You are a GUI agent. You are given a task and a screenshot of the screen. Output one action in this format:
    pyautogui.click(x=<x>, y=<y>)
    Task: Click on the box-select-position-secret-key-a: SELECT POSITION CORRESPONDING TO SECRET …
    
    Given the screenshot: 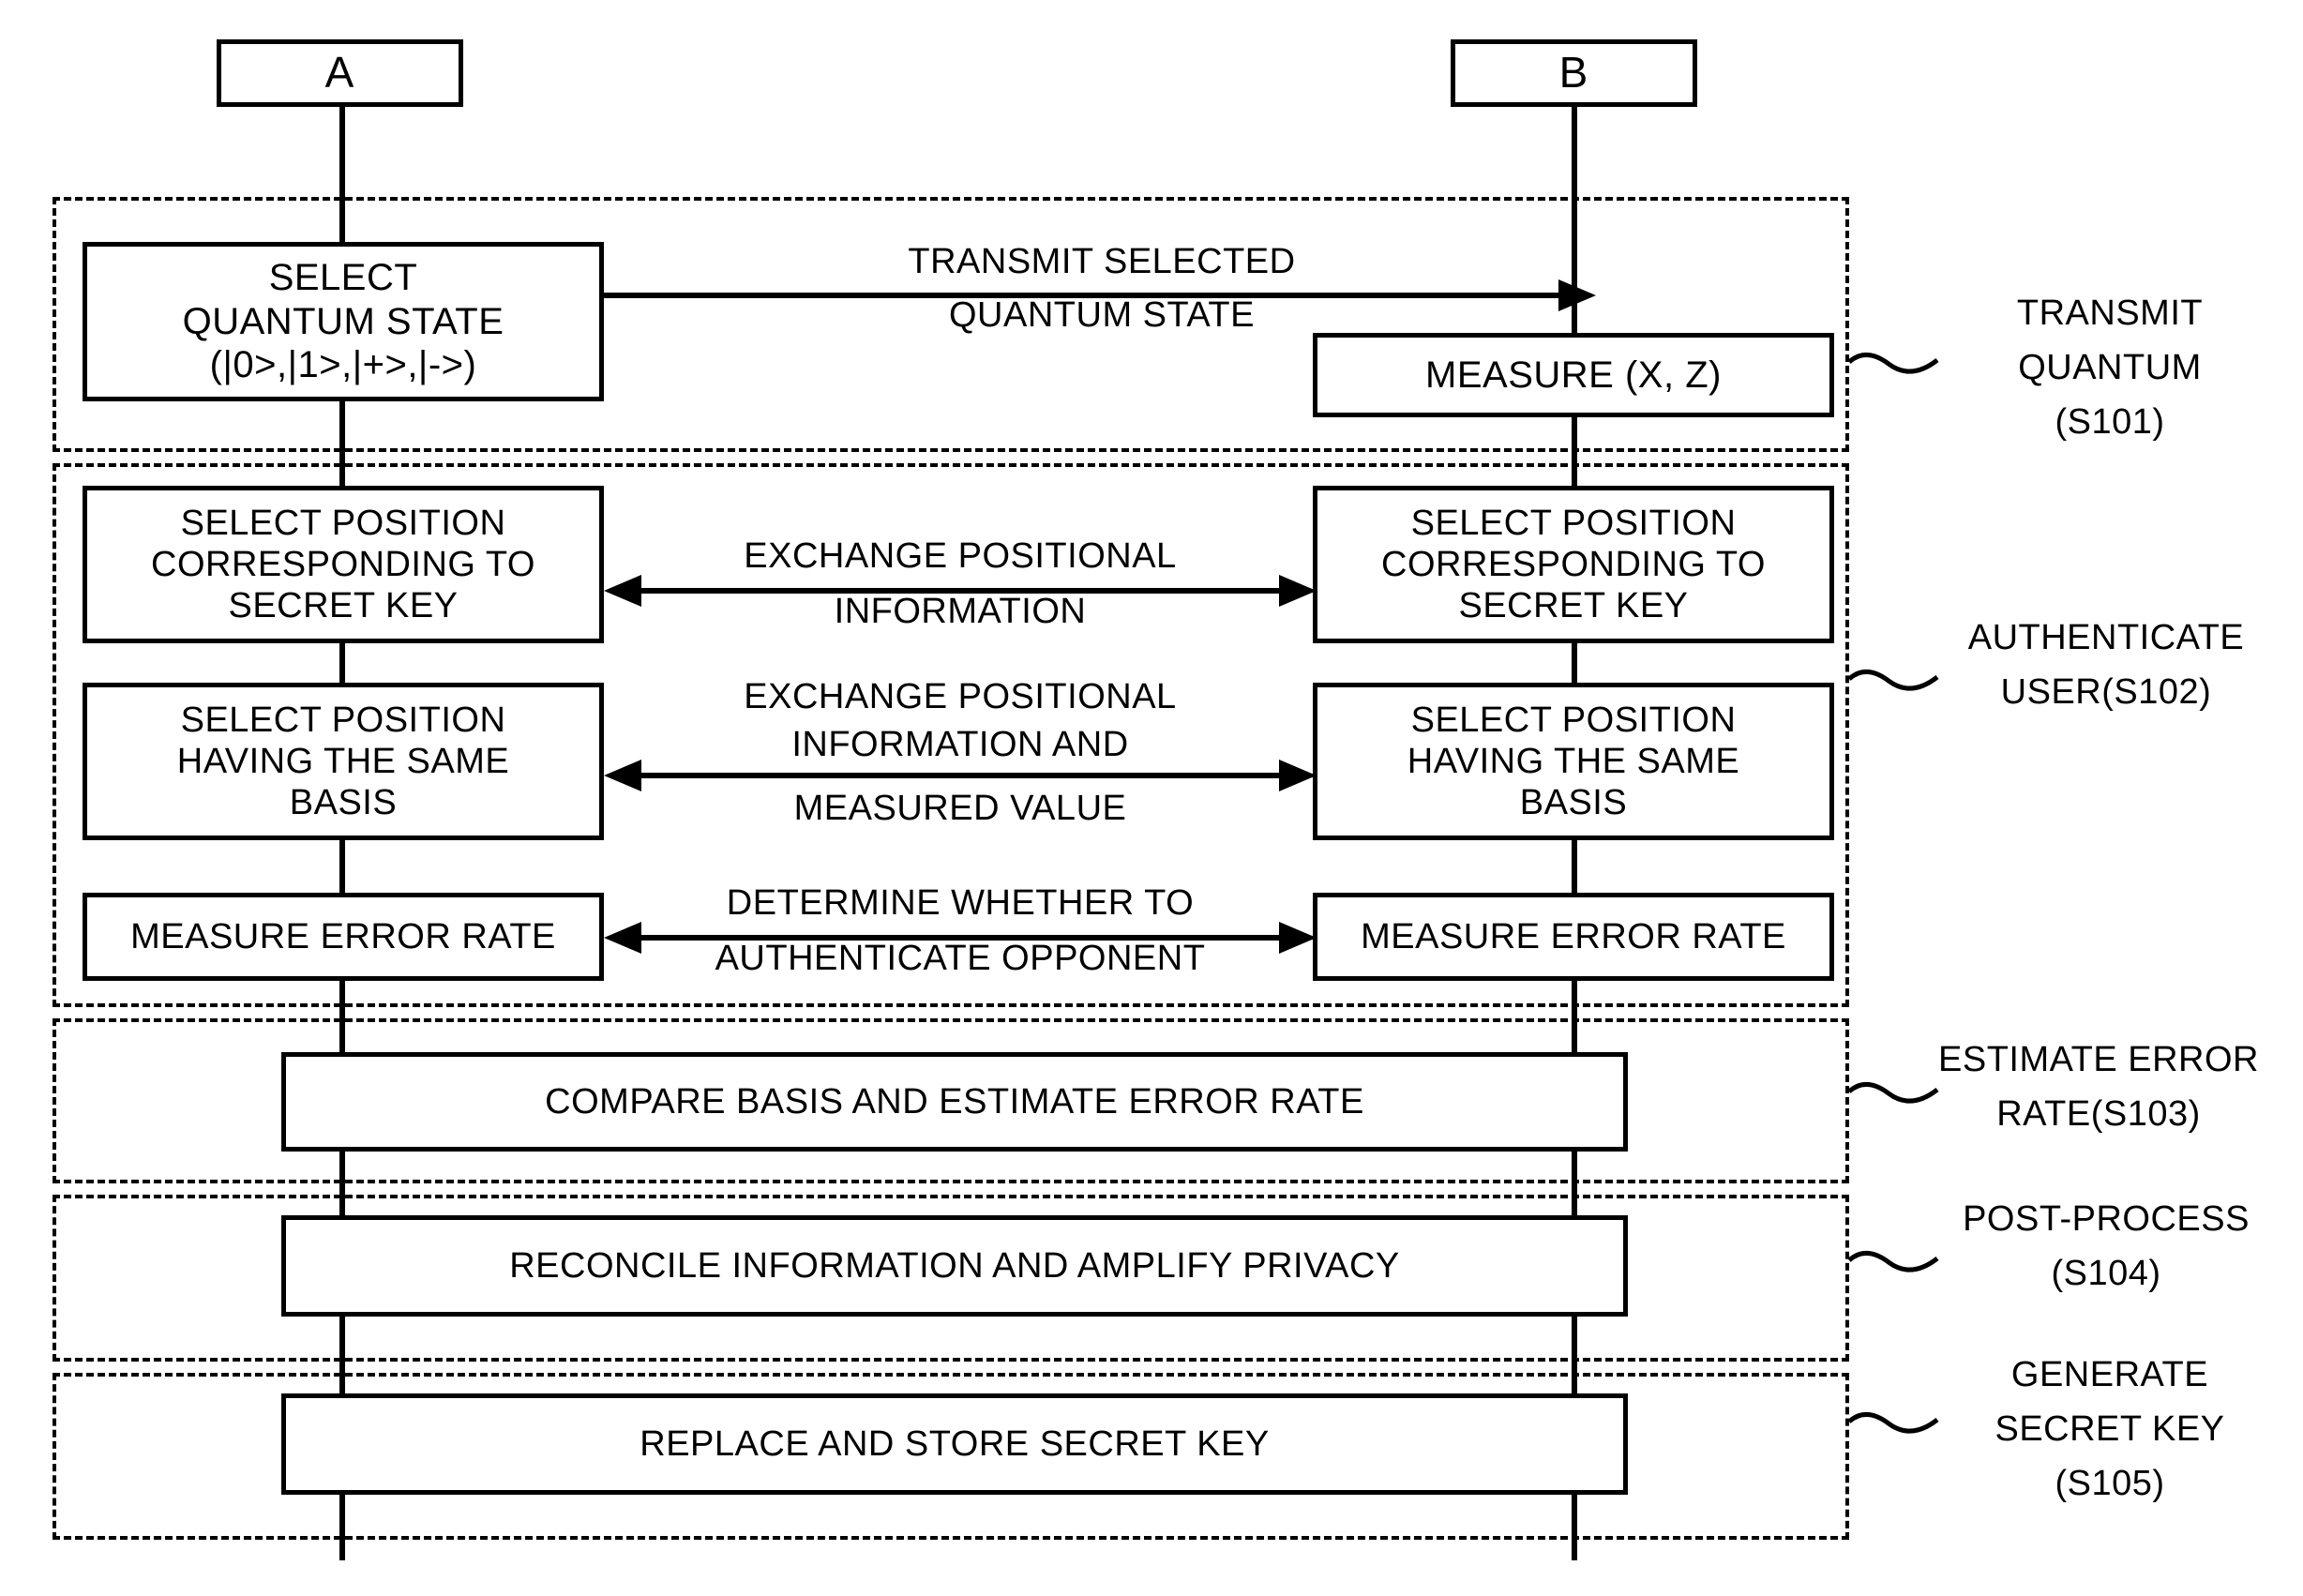 What is the action you would take?
    pyautogui.click(x=343, y=564)
    